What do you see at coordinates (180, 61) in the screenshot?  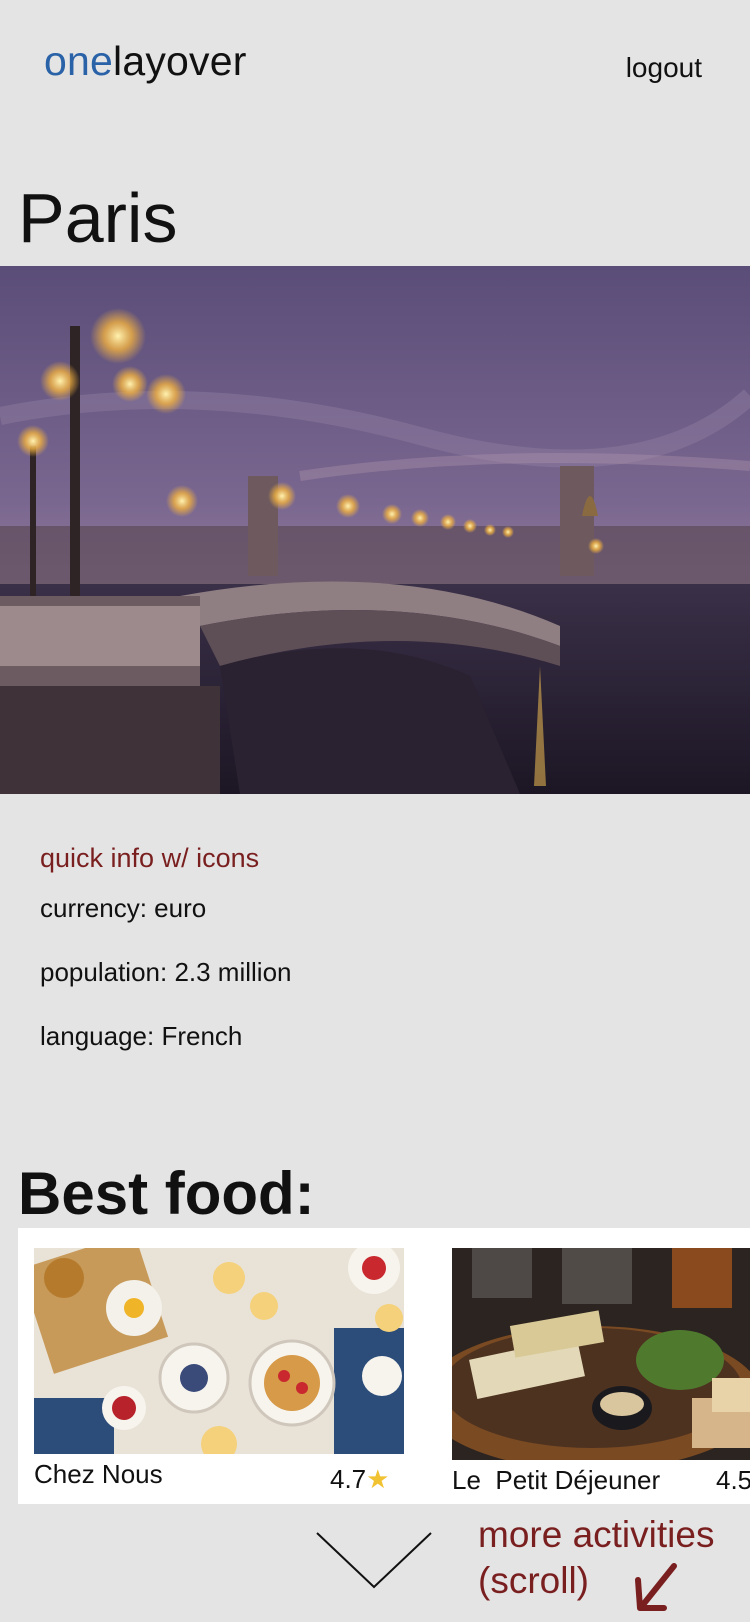 I see `logo-layover: layover` at bounding box center [180, 61].